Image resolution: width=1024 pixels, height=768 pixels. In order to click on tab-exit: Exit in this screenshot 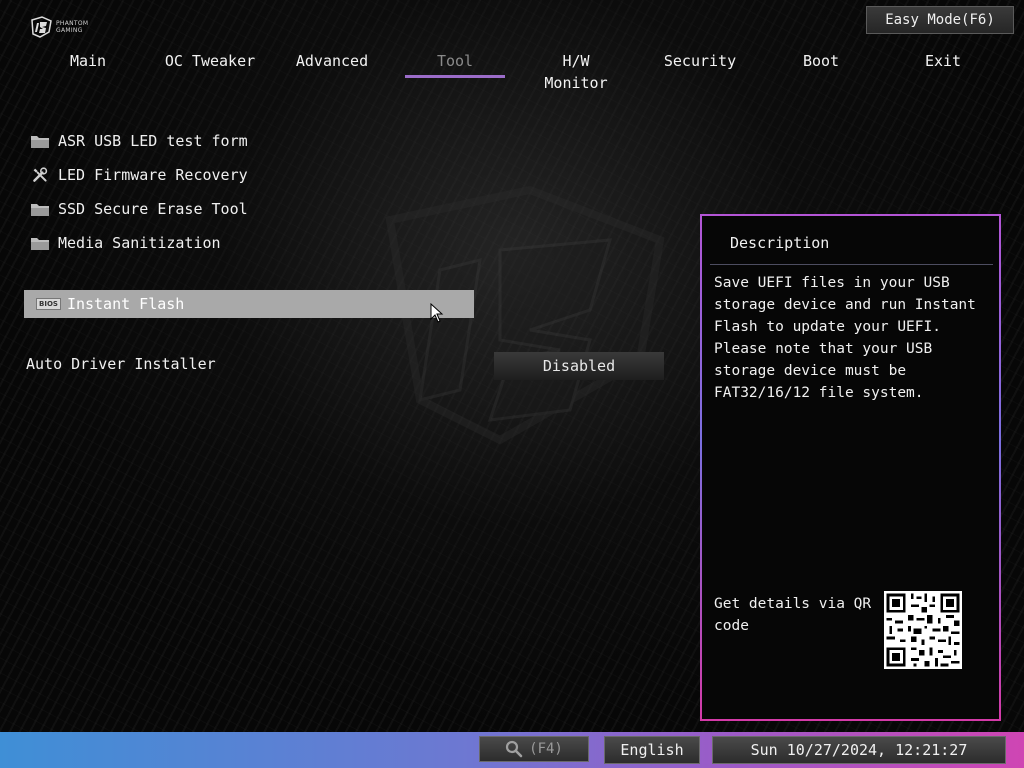, I will do `click(943, 64)`.